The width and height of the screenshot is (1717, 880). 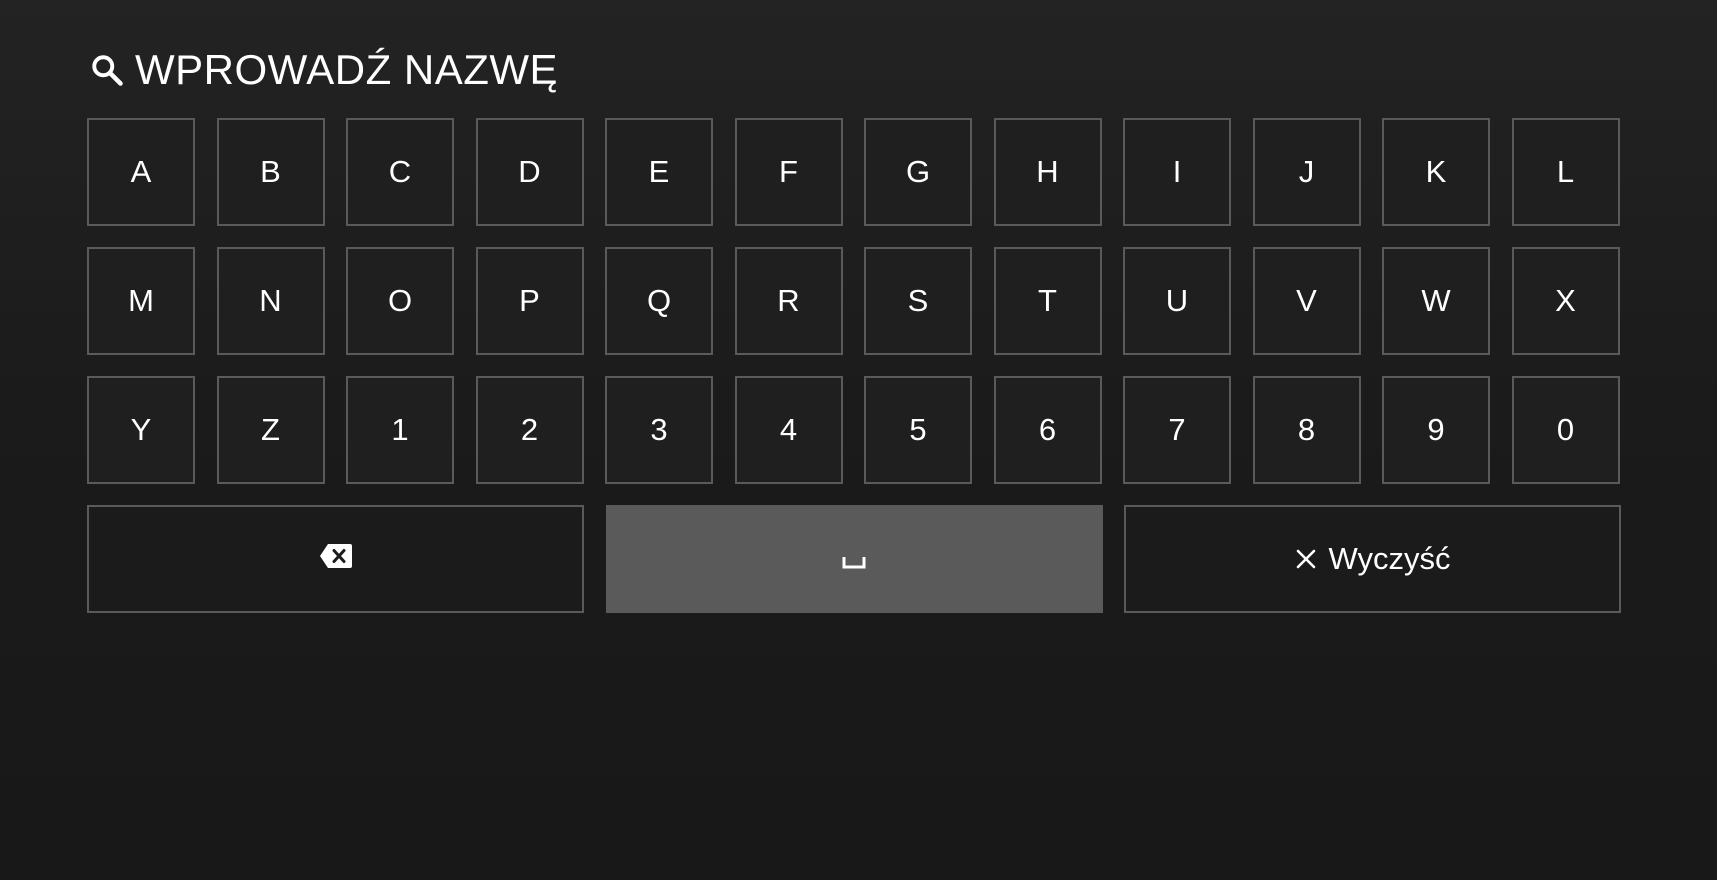 I want to click on key-7: 7, so click(x=1177, y=430).